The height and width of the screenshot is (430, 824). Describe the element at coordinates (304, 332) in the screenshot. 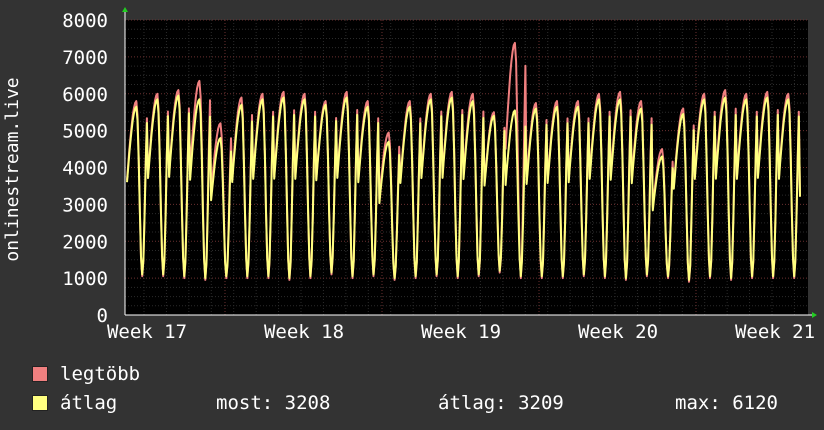

I see `x-tick-label: Week 18` at that location.